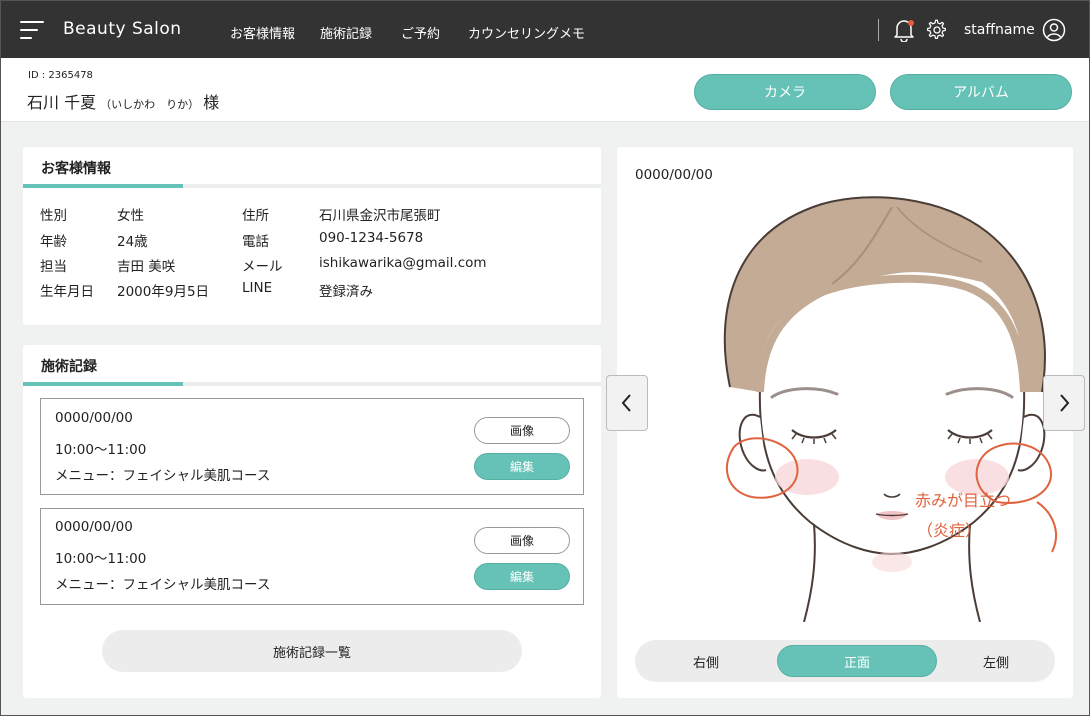  I want to click on app-brand: Beauty Salon, so click(122, 29).